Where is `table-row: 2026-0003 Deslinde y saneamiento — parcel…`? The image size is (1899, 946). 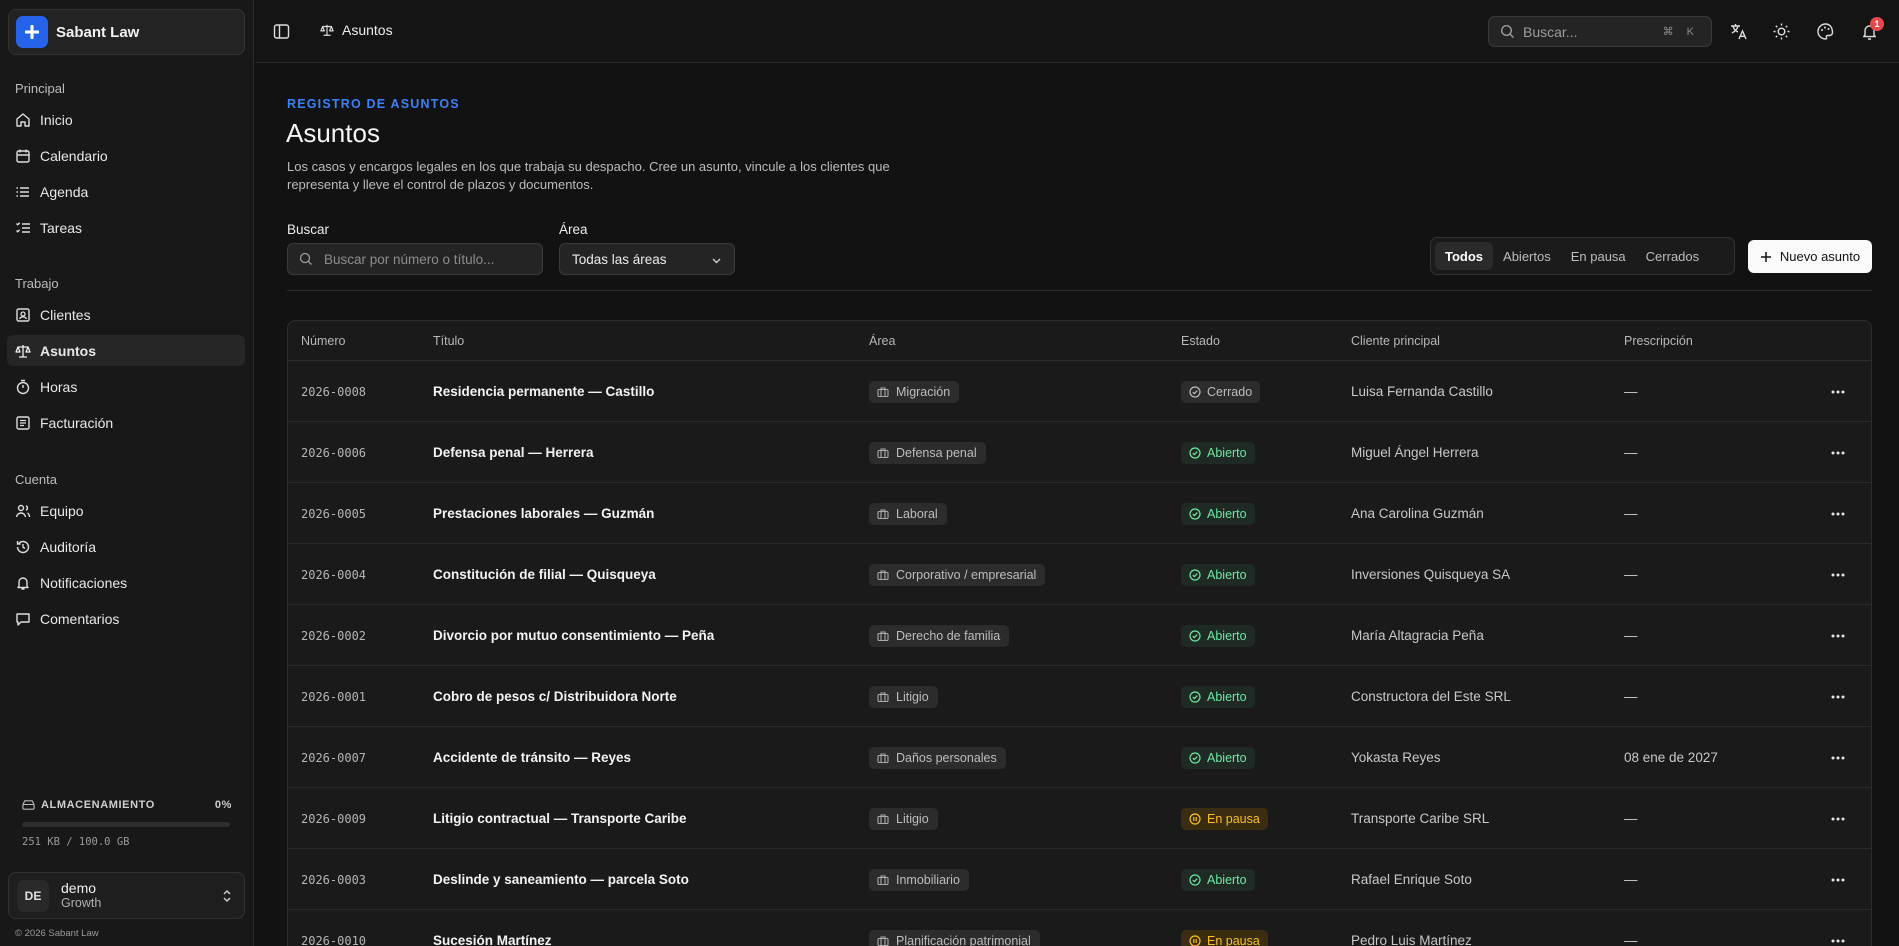
table-row: 2026-0003 Deslinde y saneamiento — parcel… is located at coordinates (1079, 879).